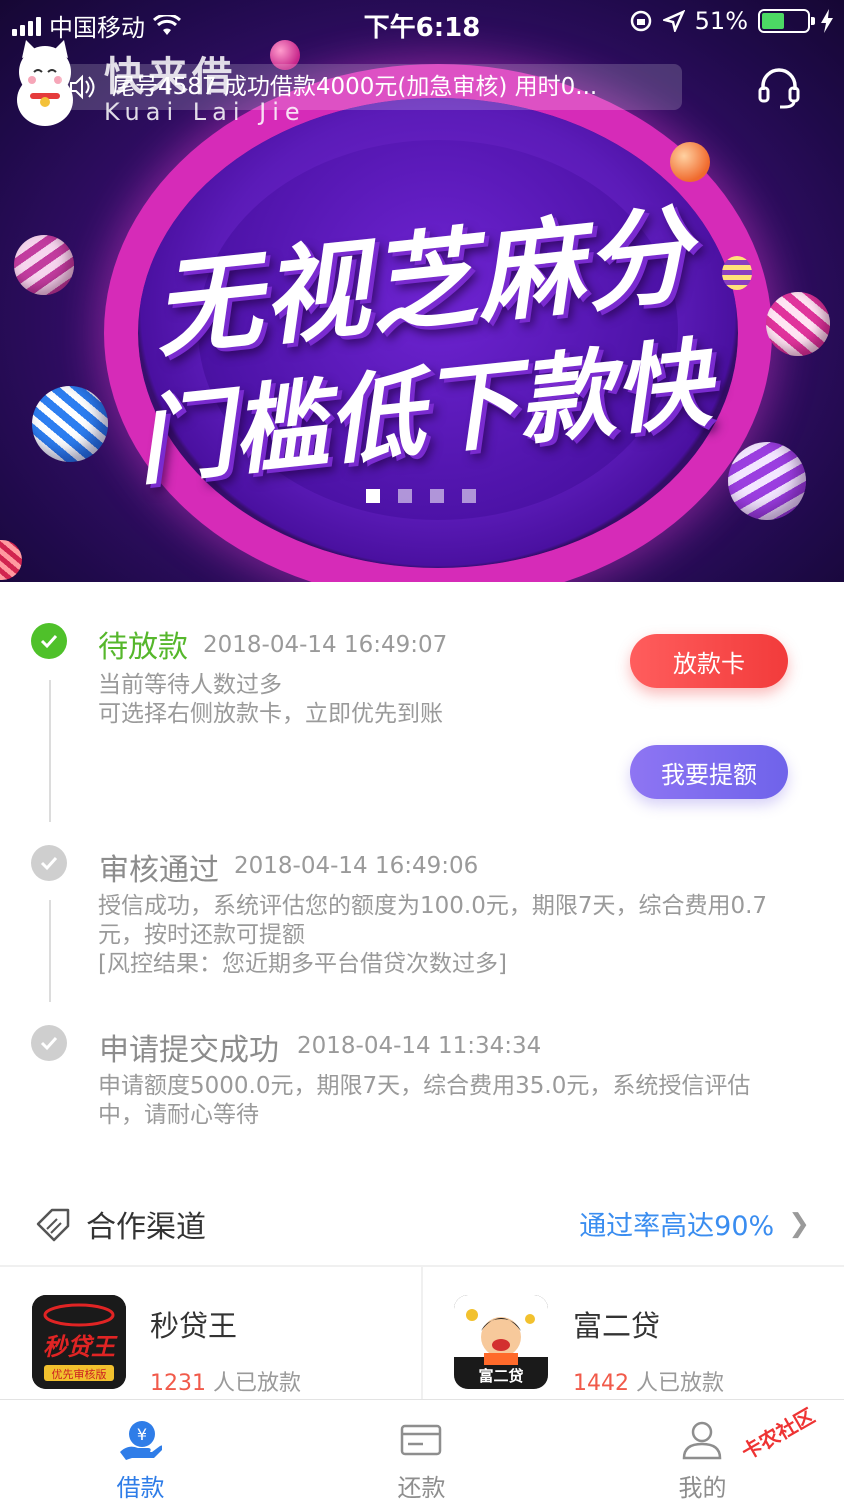 This screenshot has height=1500, width=844. Describe the element at coordinates (226, 1383) in the screenshot. I see `partner-loan-count: 1231 人已放款` at that location.